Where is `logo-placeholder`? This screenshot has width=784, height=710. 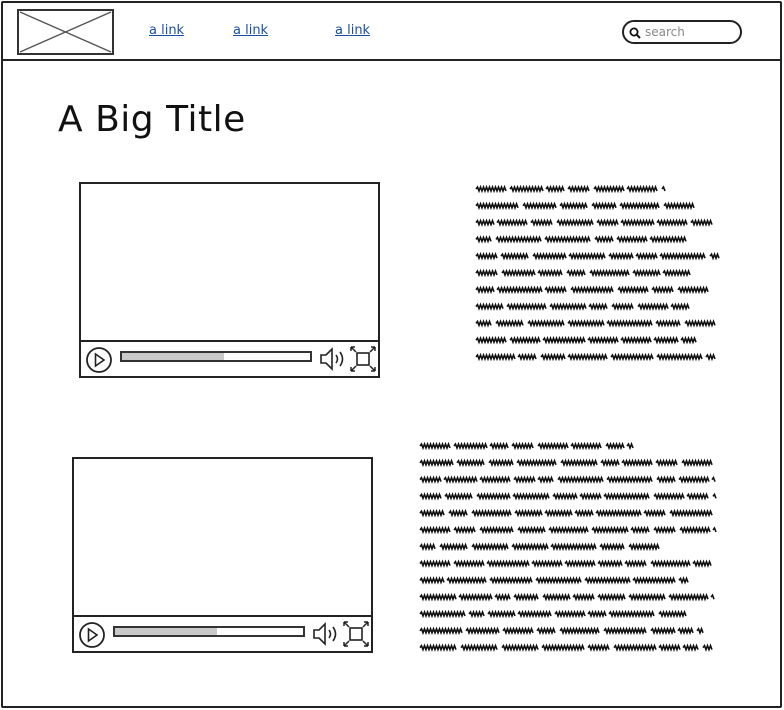
logo-placeholder is located at coordinates (65, 32).